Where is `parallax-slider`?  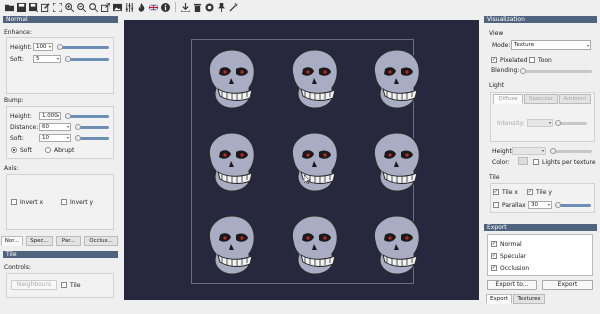 parallax-slider is located at coordinates (573, 205).